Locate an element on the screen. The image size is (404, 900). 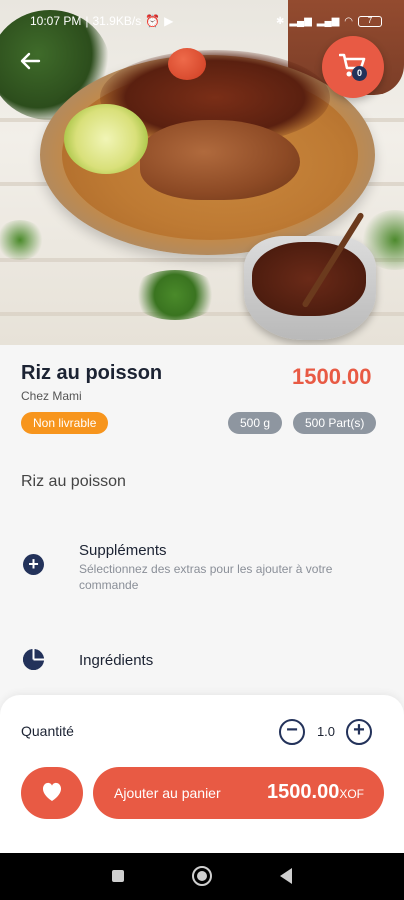
quantity-decrease-button: − is located at coordinates (292, 732).